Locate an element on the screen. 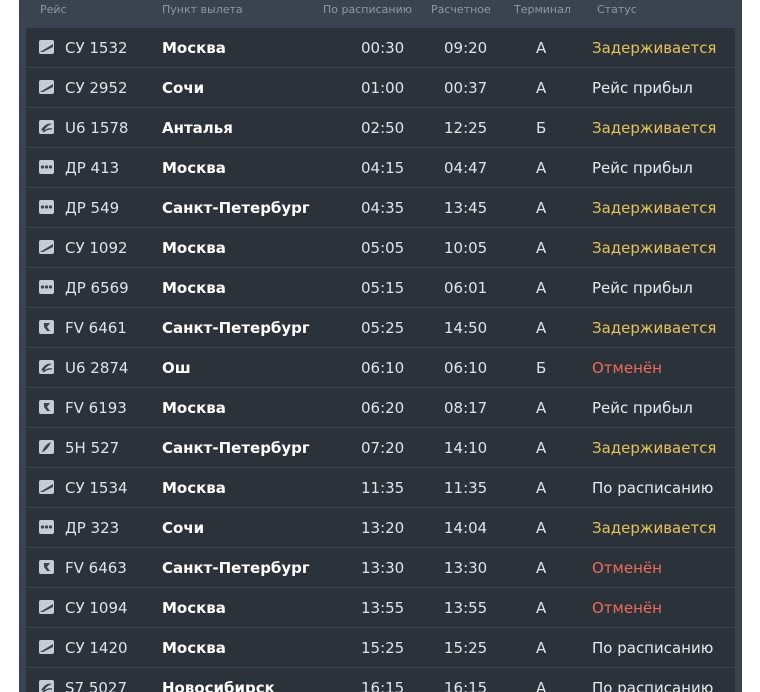 The width and height of the screenshot is (760, 692). estimated-time: 11:35 is located at coordinates (466, 488).